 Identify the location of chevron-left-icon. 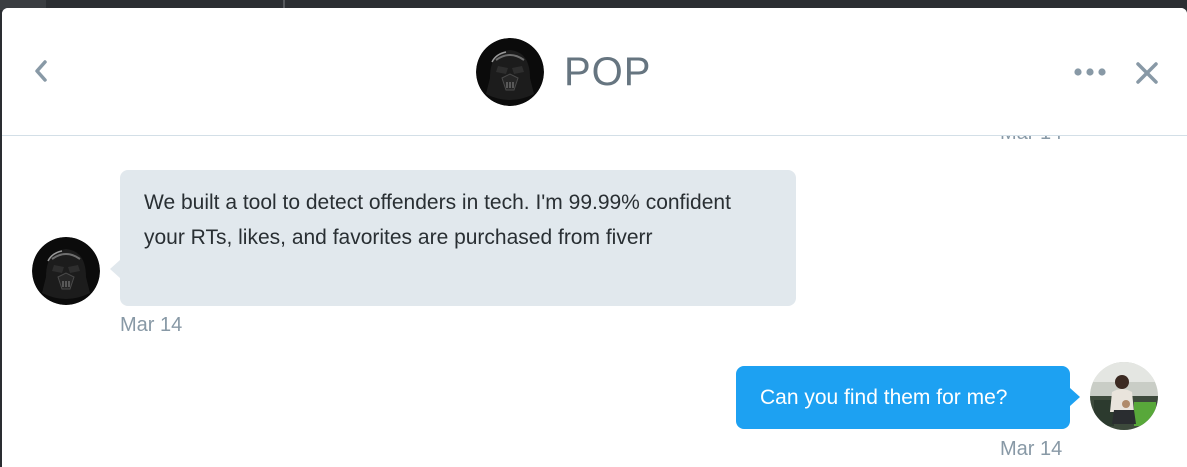
(41, 71).